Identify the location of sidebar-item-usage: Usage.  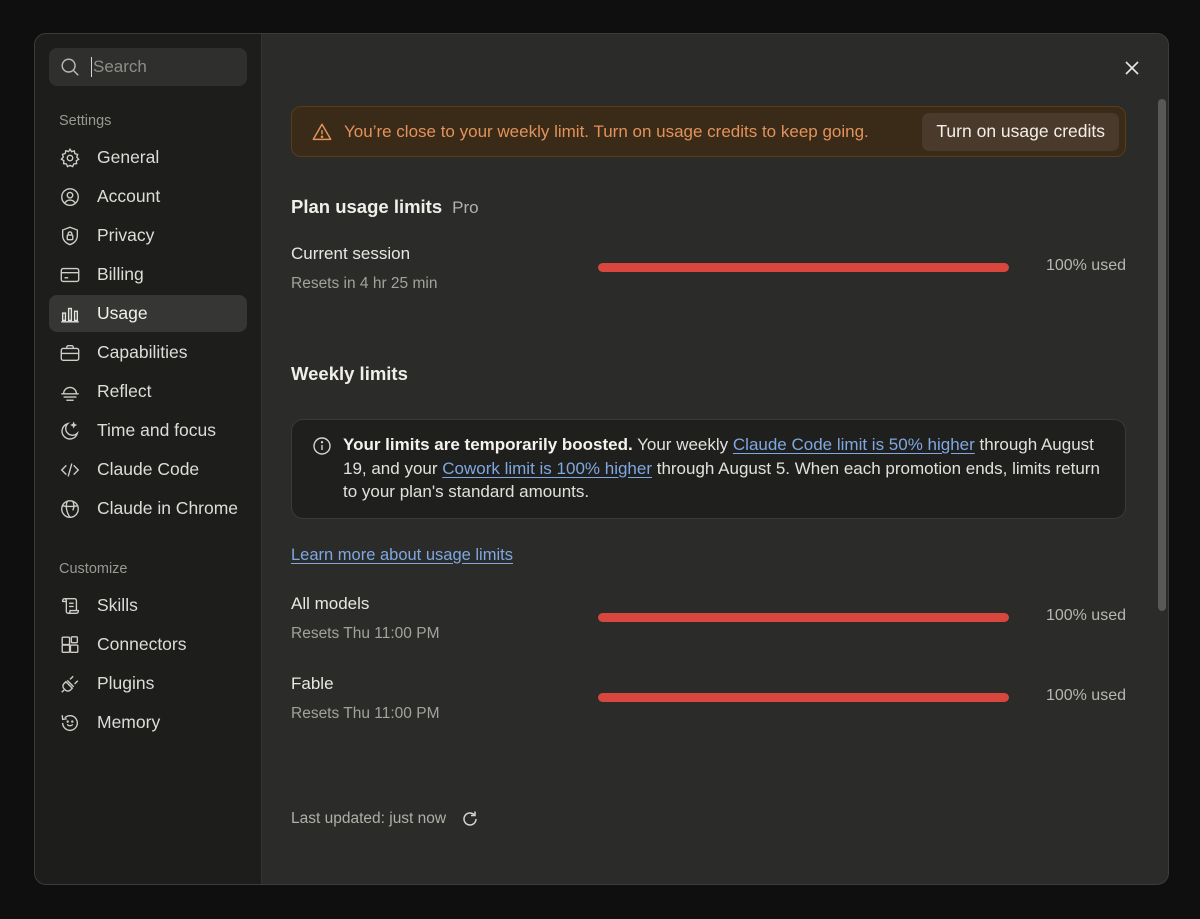
(148, 313).